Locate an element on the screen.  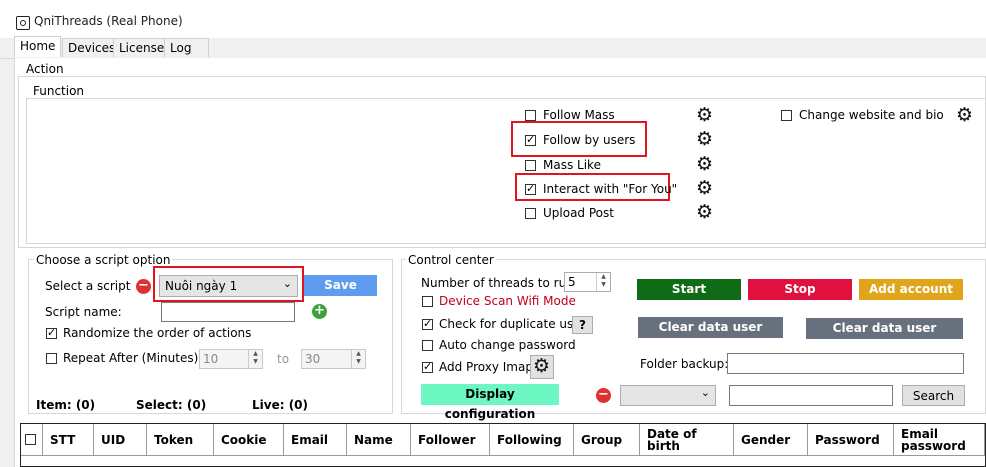
remove-filter-icon: − is located at coordinates (603, 395).